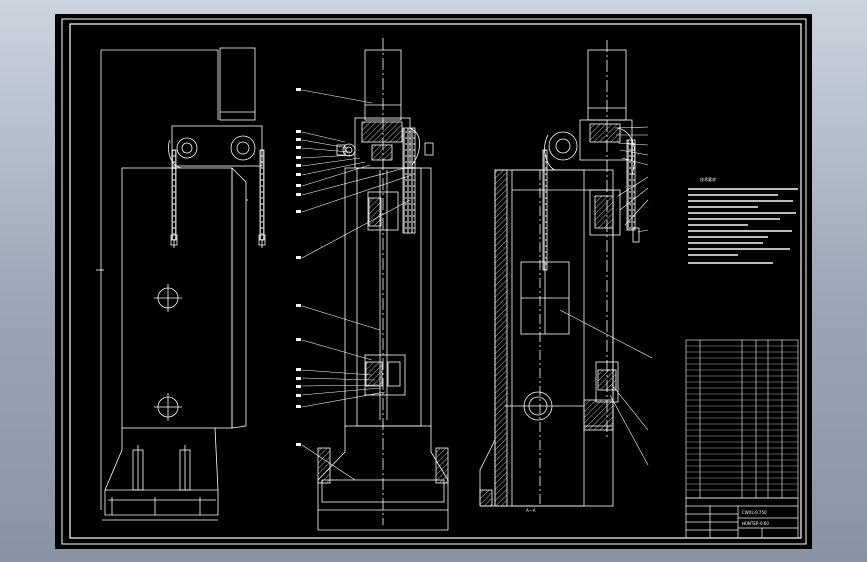 The width and height of the screenshot is (867, 562). What do you see at coordinates (754, 512) in the screenshot?
I see `drawing-number: CWXL-0.750` at bounding box center [754, 512].